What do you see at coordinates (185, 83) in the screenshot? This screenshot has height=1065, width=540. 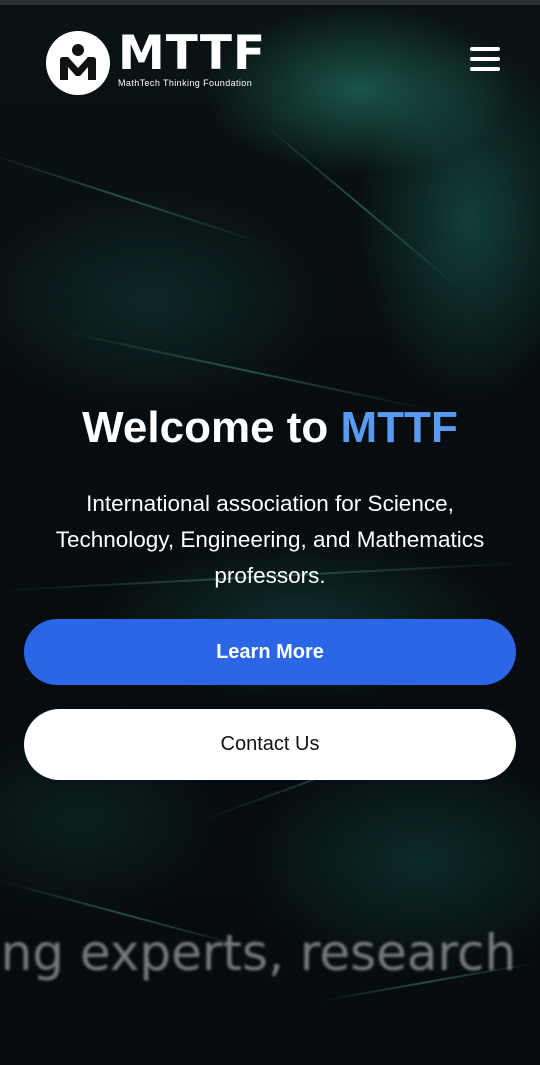 I see `logo-subtitle: MathTech Thinking Foundation` at bounding box center [185, 83].